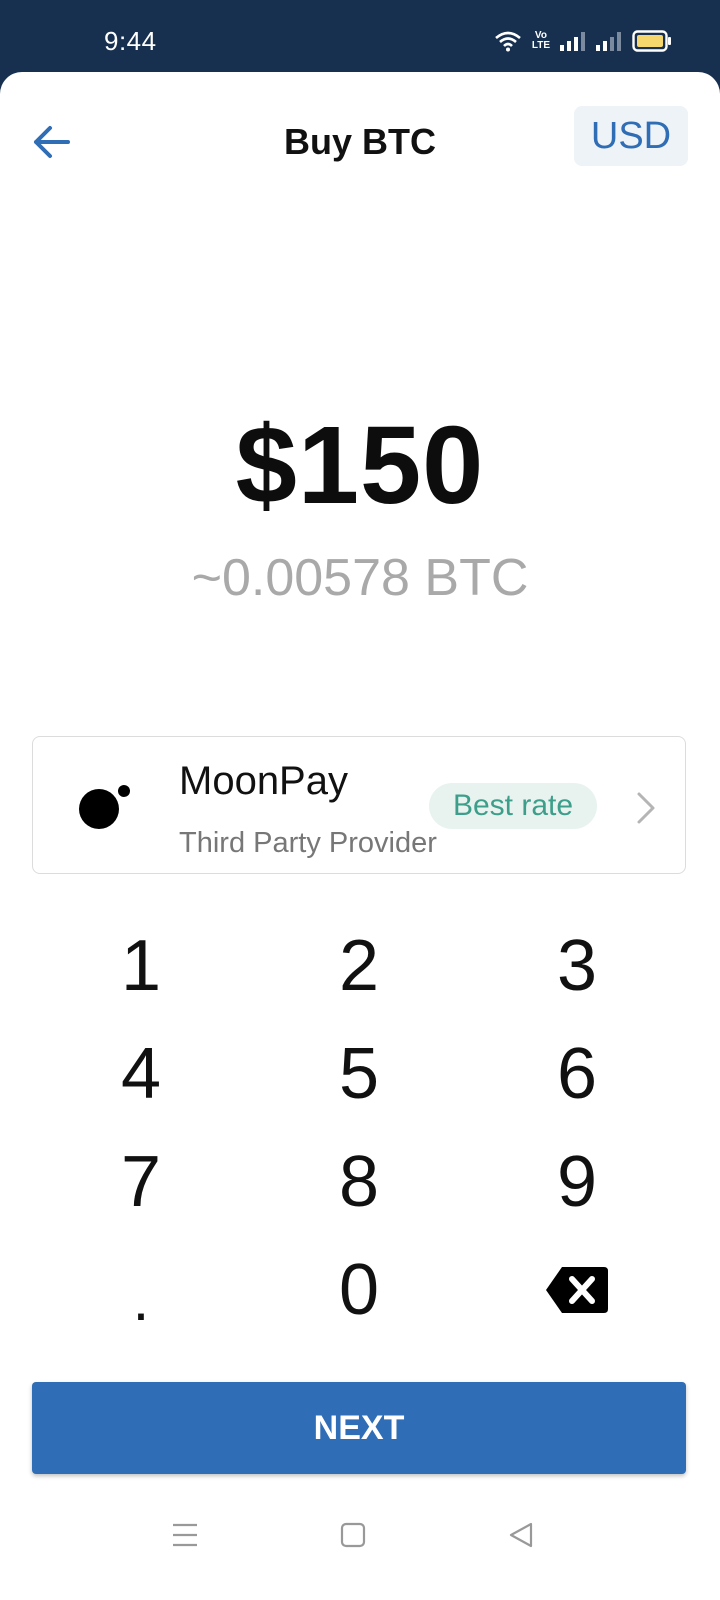 This screenshot has width=720, height=1600. I want to click on menu-icon, so click(185, 1535).